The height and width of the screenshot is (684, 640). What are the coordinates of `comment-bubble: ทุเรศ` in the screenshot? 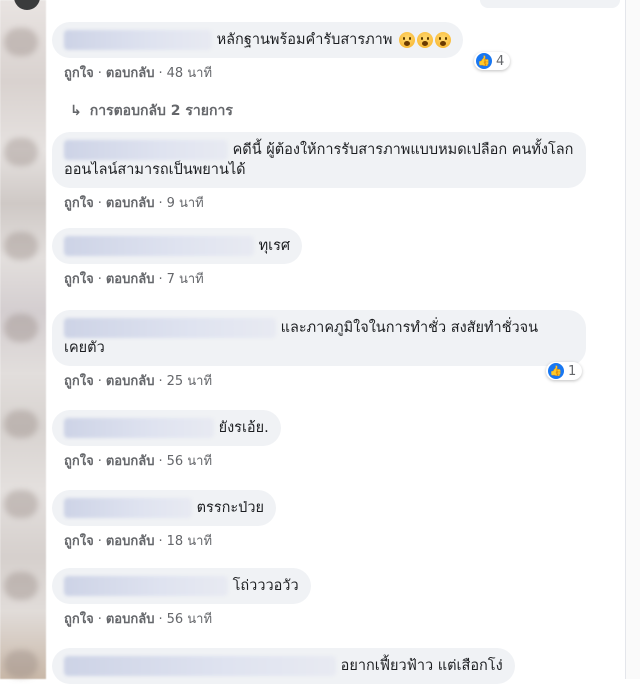 It's located at (177, 246).